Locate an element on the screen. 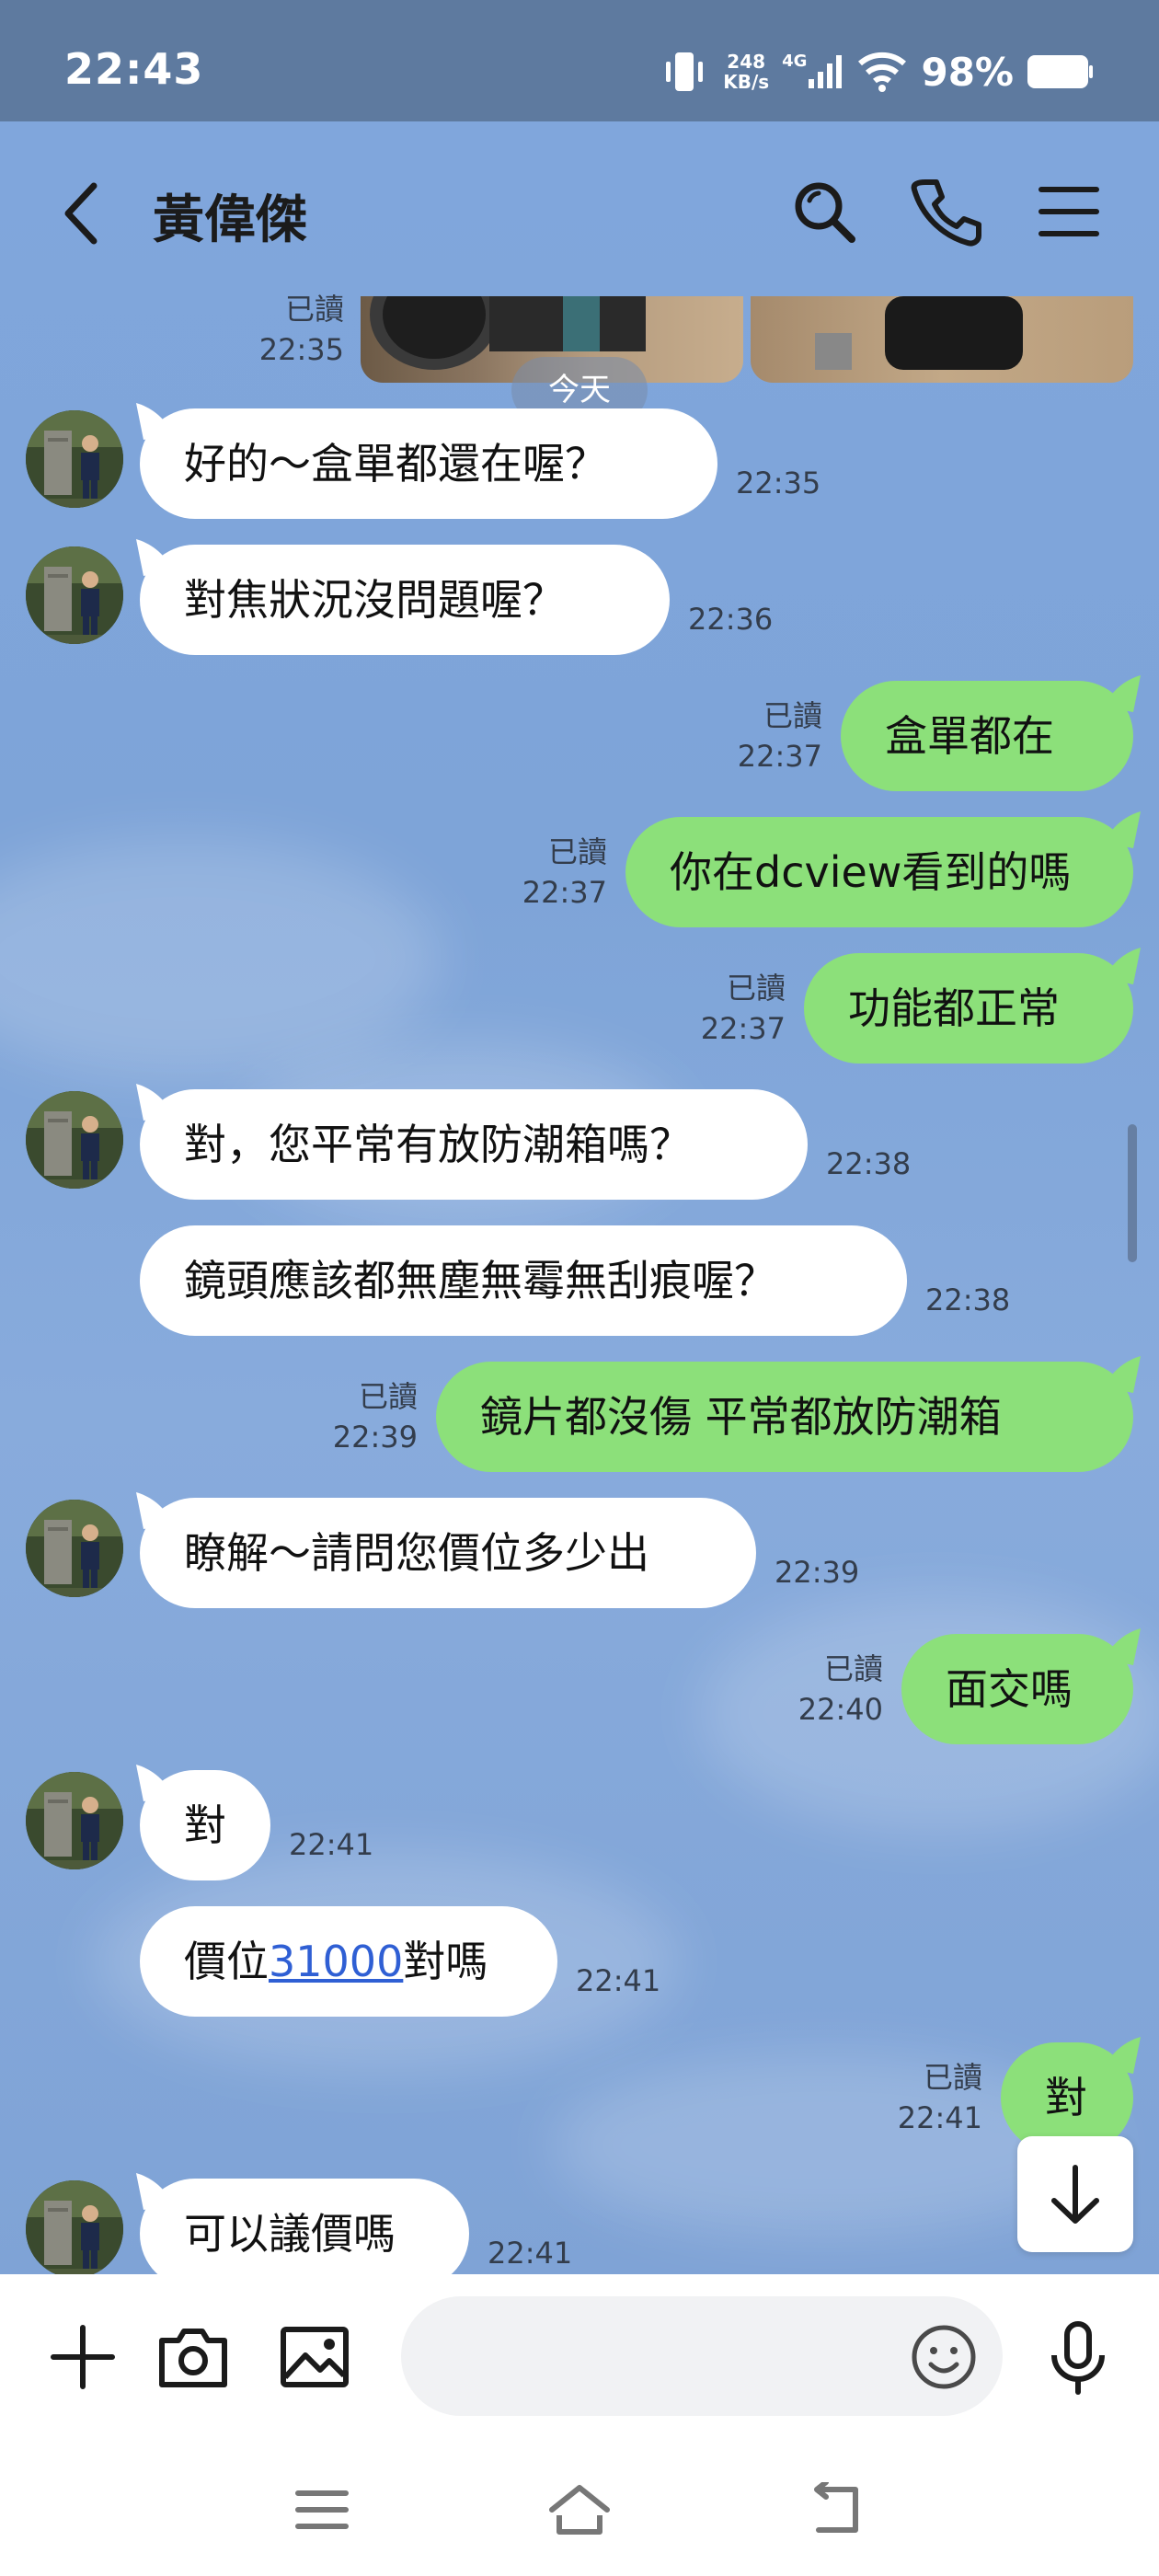 The width and height of the screenshot is (1159, 2576). message-text: 面交嗎 is located at coordinates (1009, 1689).